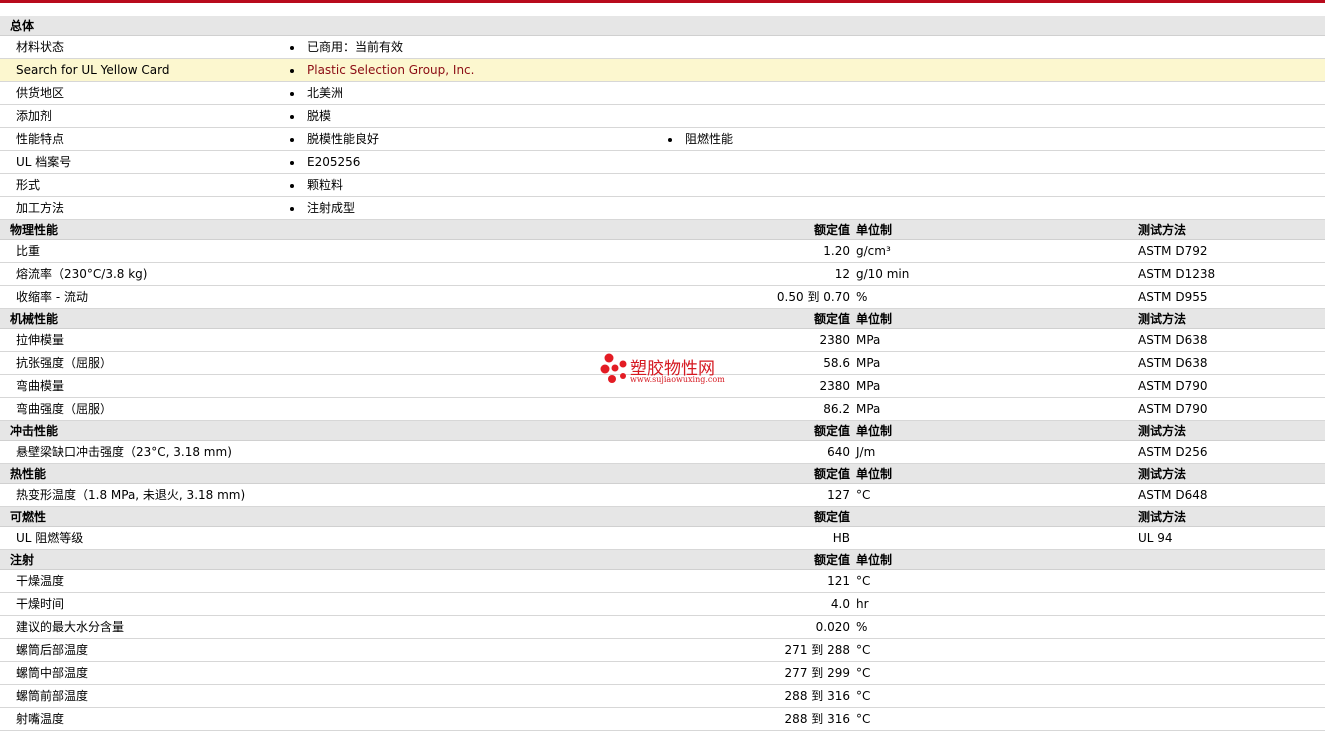 The width and height of the screenshot is (1325, 740). Describe the element at coordinates (28, 251) in the screenshot. I see `property-label: 比重` at that location.